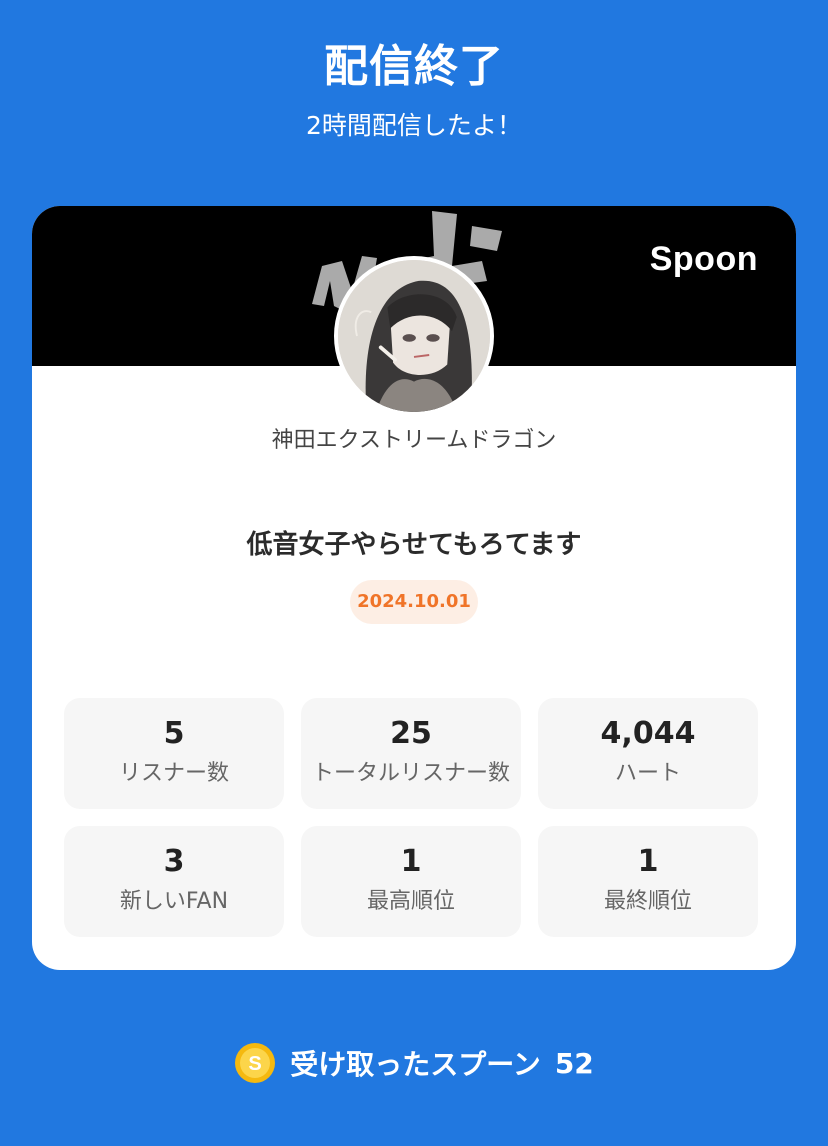 This screenshot has height=1146, width=828. What do you see at coordinates (414, 125) in the screenshot?
I see `page-subtitle: 2時間配信したよ！` at bounding box center [414, 125].